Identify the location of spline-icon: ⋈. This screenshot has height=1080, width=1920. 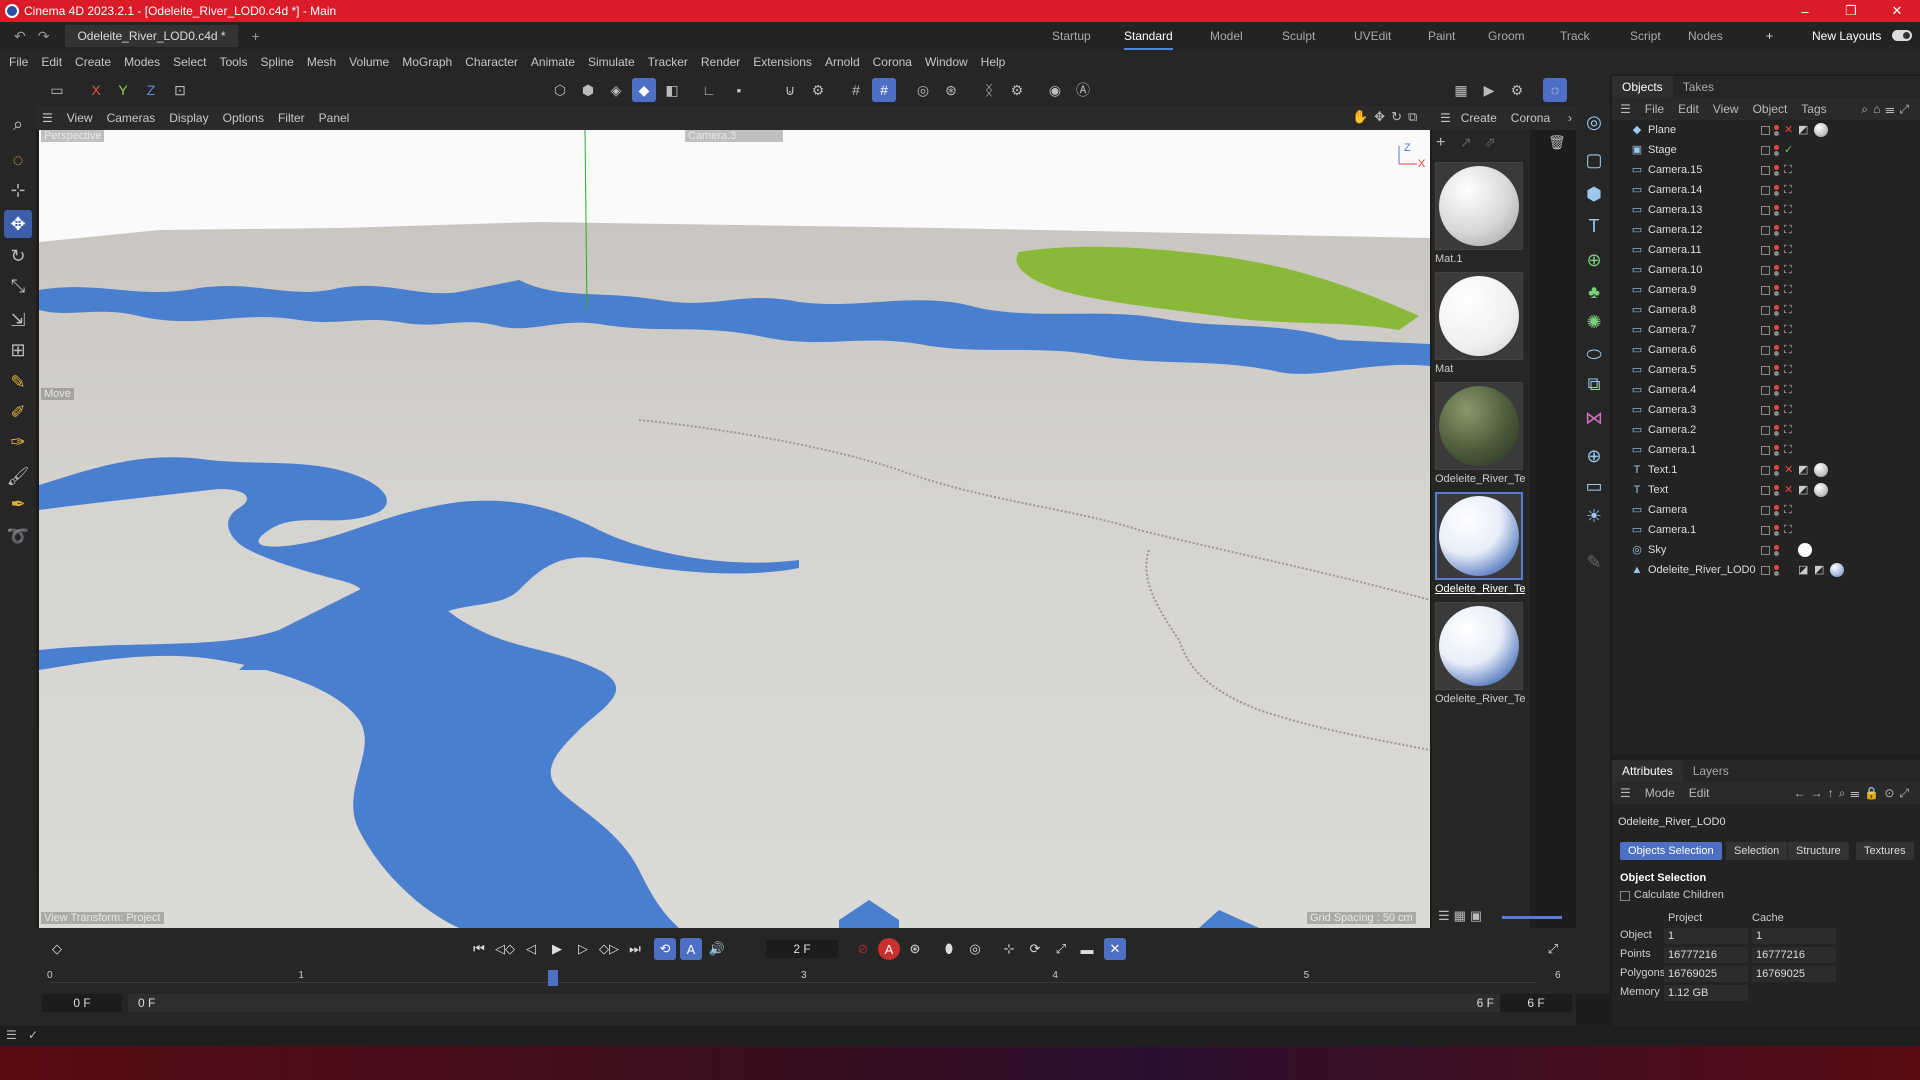
(1594, 418).